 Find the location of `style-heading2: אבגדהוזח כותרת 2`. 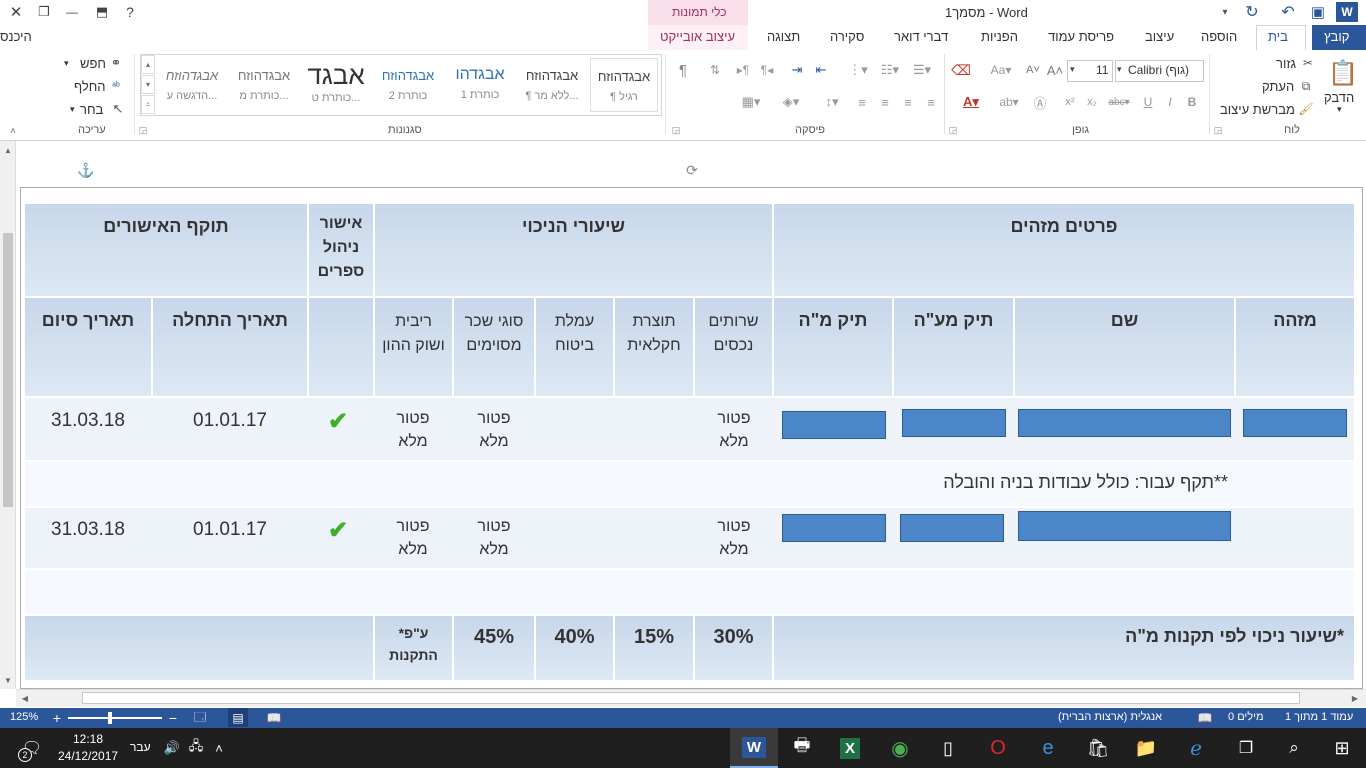

style-heading2: אבגדהוזח כותרת 2 is located at coordinates (408, 85).